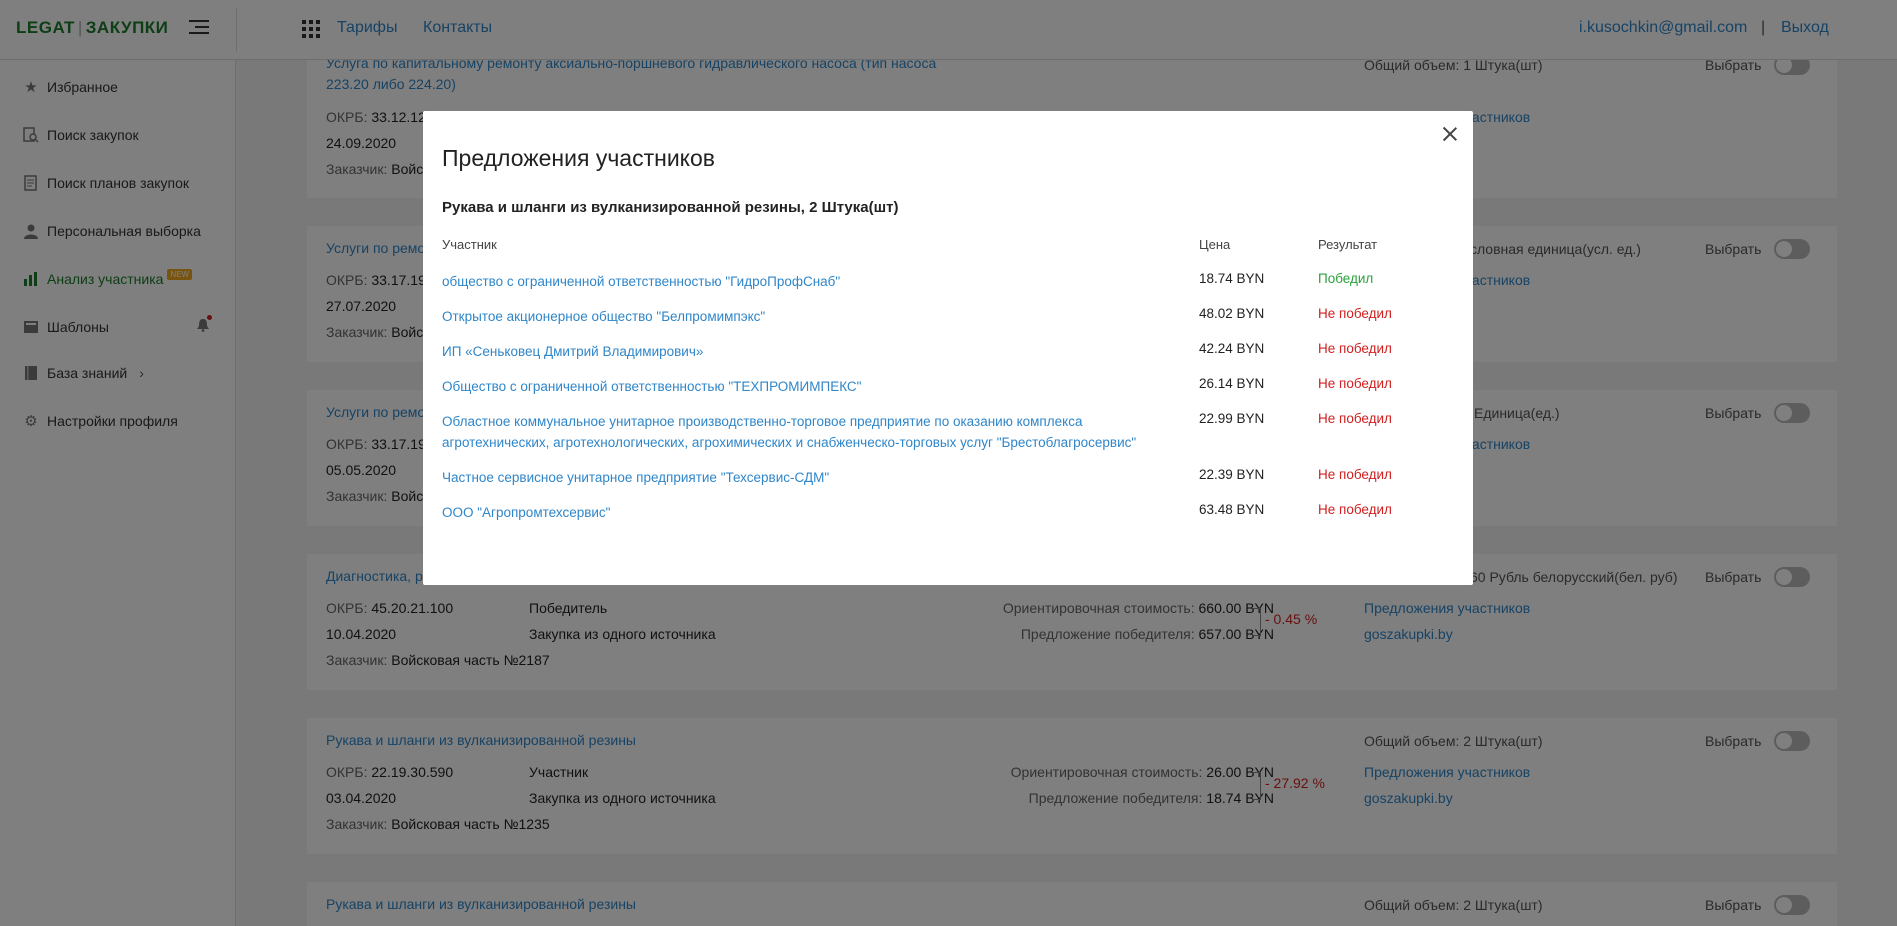 Image resolution: width=1897 pixels, height=926 pixels. I want to click on column-header-price: Цена, so click(1215, 244).